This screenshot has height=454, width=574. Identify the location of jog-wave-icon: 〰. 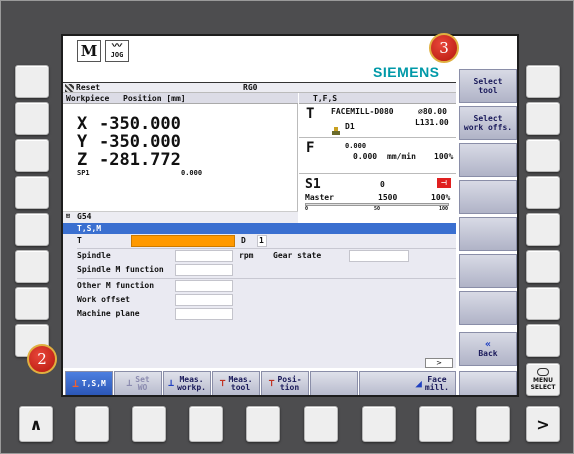
(117, 46).